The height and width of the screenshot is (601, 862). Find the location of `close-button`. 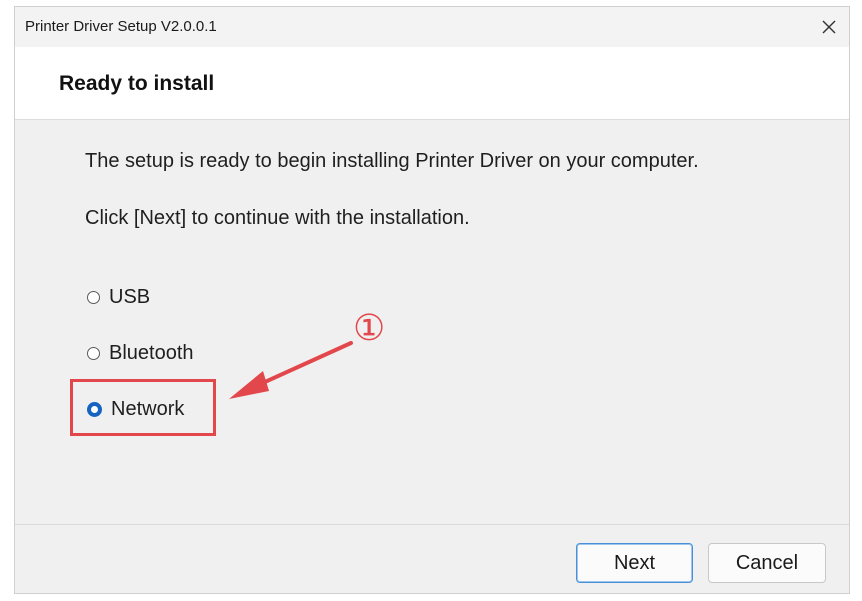

close-button is located at coordinates (829, 27).